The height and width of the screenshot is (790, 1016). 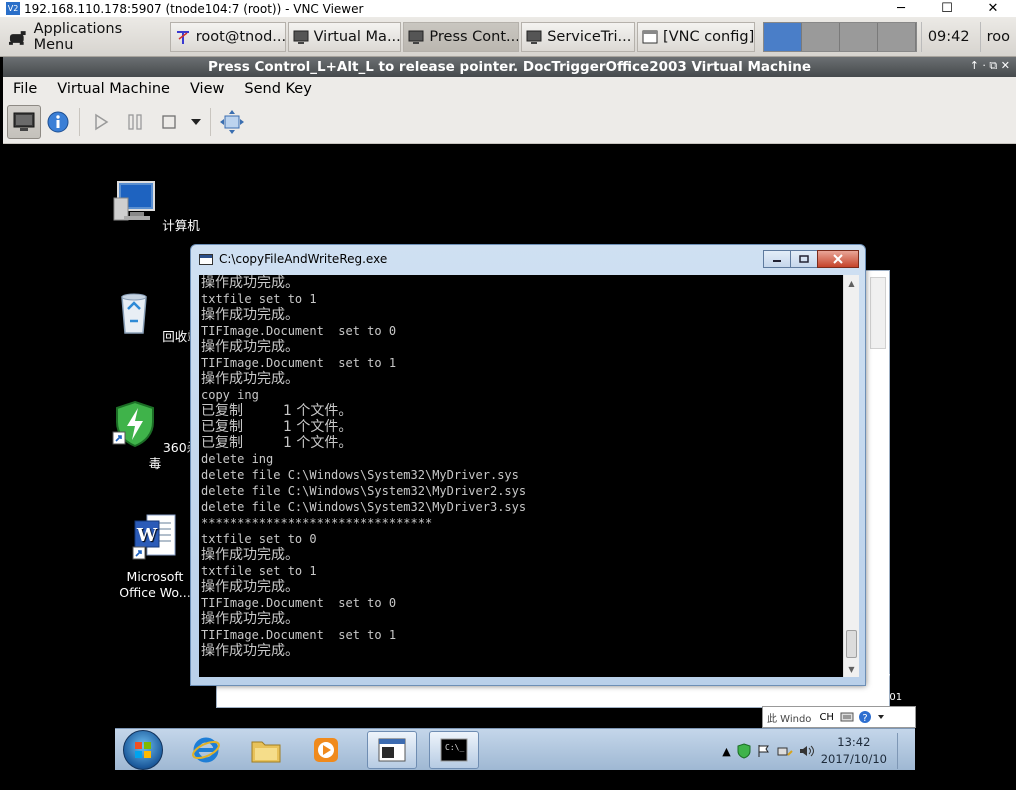 What do you see at coordinates (299, 363) in the screenshot?
I see `console-line: TIFImage.Document set to 1` at bounding box center [299, 363].